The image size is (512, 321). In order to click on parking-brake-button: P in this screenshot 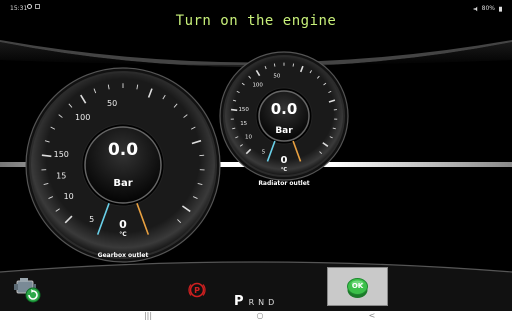, I will do `click(197, 290)`.